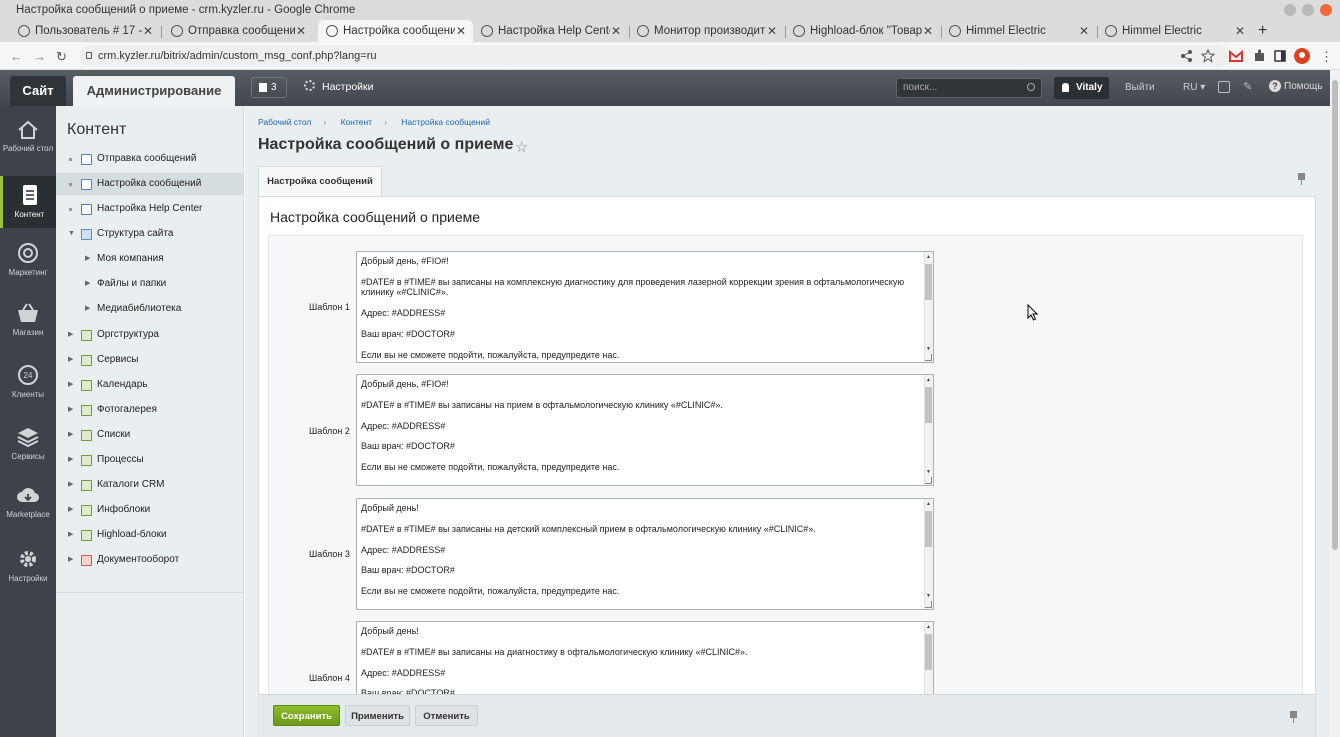  What do you see at coordinates (1259, 56) in the screenshot?
I see `extensions-puzzle-icon` at bounding box center [1259, 56].